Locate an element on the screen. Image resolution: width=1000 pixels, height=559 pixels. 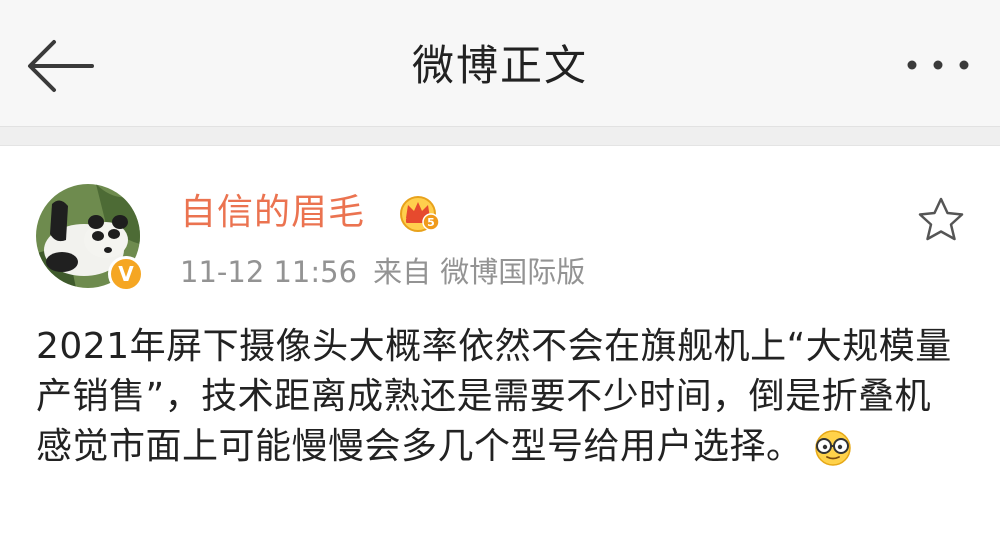
author-name: 自信的眉毛 is located at coordinates (272, 213).